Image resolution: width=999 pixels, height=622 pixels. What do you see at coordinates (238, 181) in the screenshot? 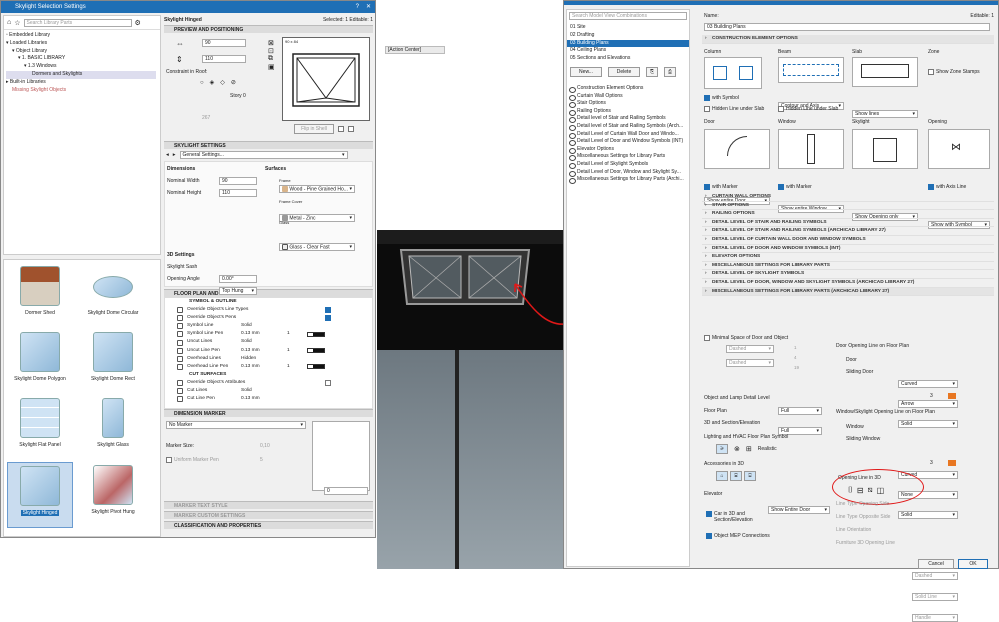
I see `nominal-width-input: 90` at bounding box center [238, 181].